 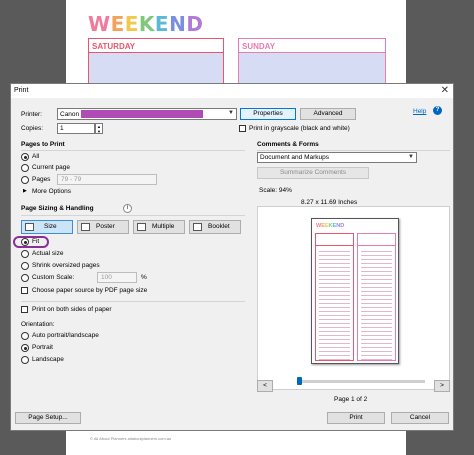 What do you see at coordinates (328, 114) in the screenshot?
I see `advanced-button: Advanced` at bounding box center [328, 114].